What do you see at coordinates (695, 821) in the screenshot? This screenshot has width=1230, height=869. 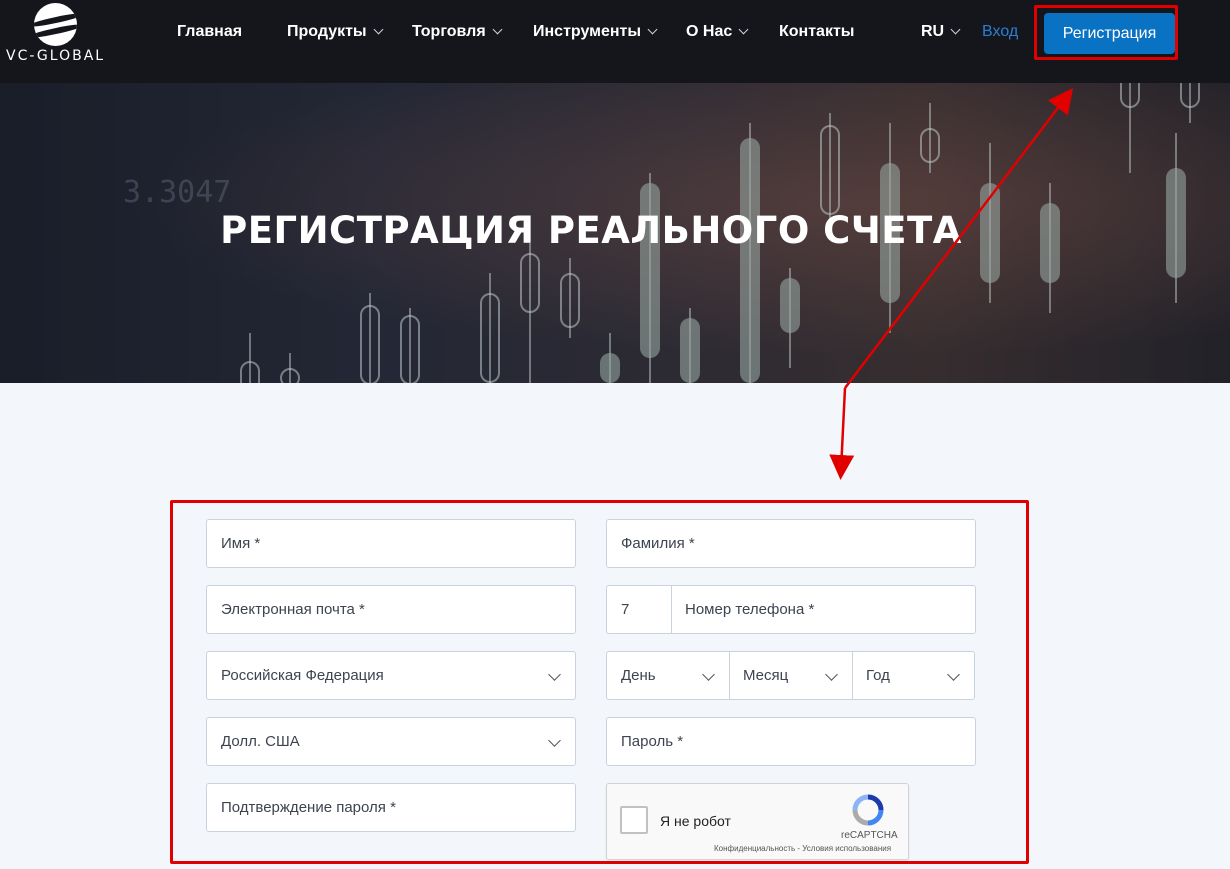 I see `recaptcha-label: Я не робот` at bounding box center [695, 821].